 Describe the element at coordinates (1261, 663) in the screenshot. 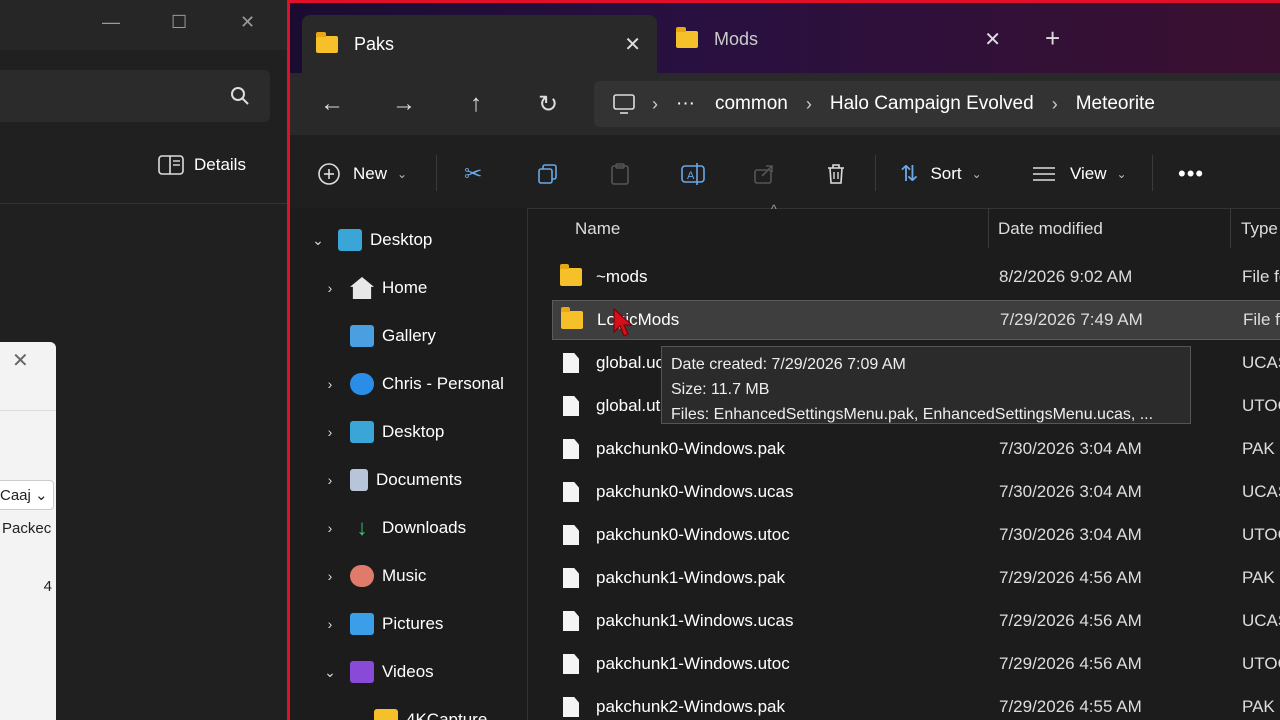

I see `file-type: UTOC` at that location.